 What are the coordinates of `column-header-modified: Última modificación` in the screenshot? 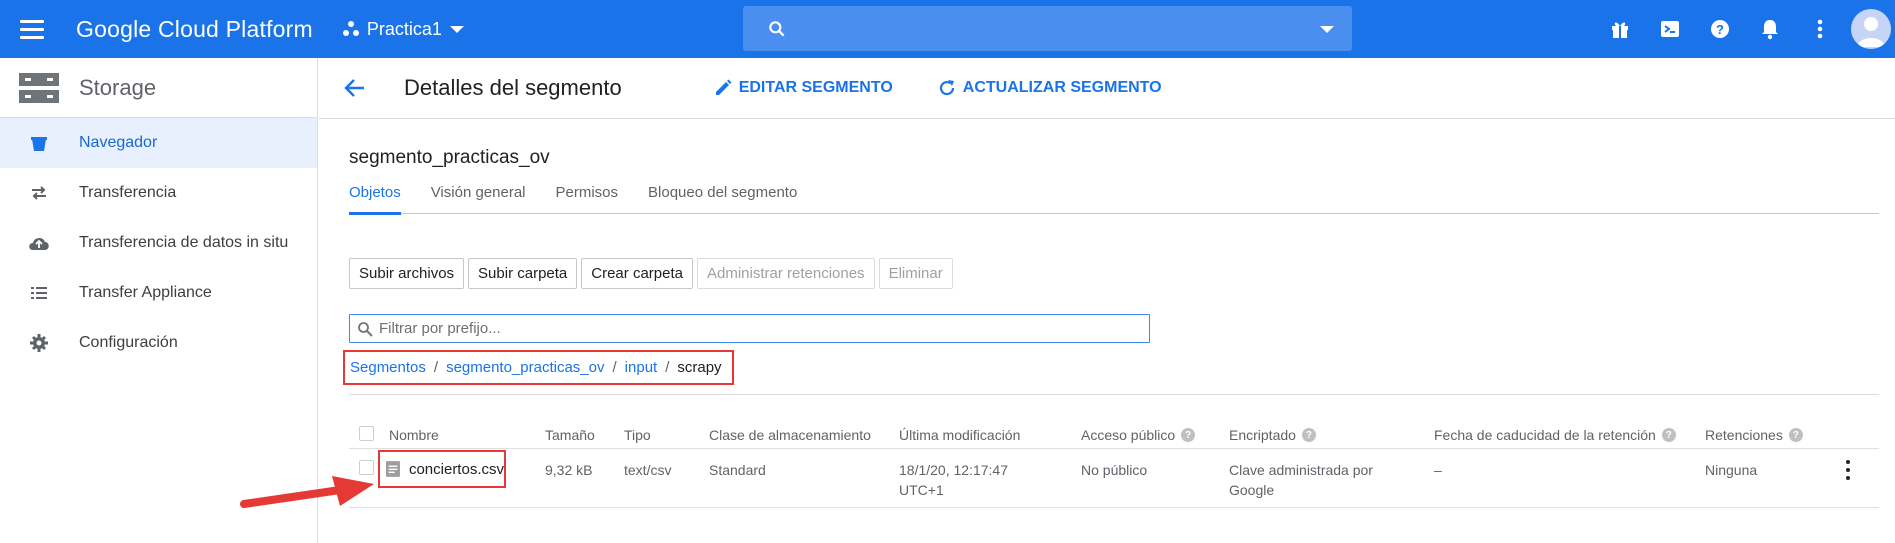 It's located at (959, 435).